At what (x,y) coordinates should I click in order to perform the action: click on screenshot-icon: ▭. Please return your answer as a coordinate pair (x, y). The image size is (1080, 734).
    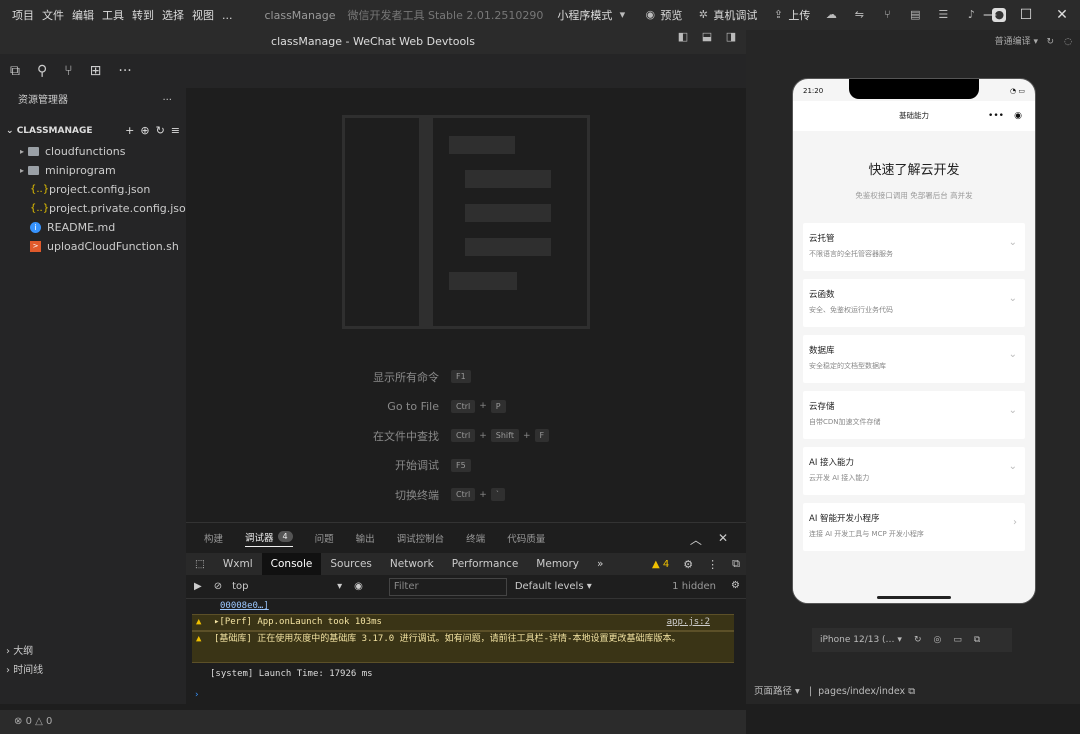
    Looking at the image, I should click on (957, 640).